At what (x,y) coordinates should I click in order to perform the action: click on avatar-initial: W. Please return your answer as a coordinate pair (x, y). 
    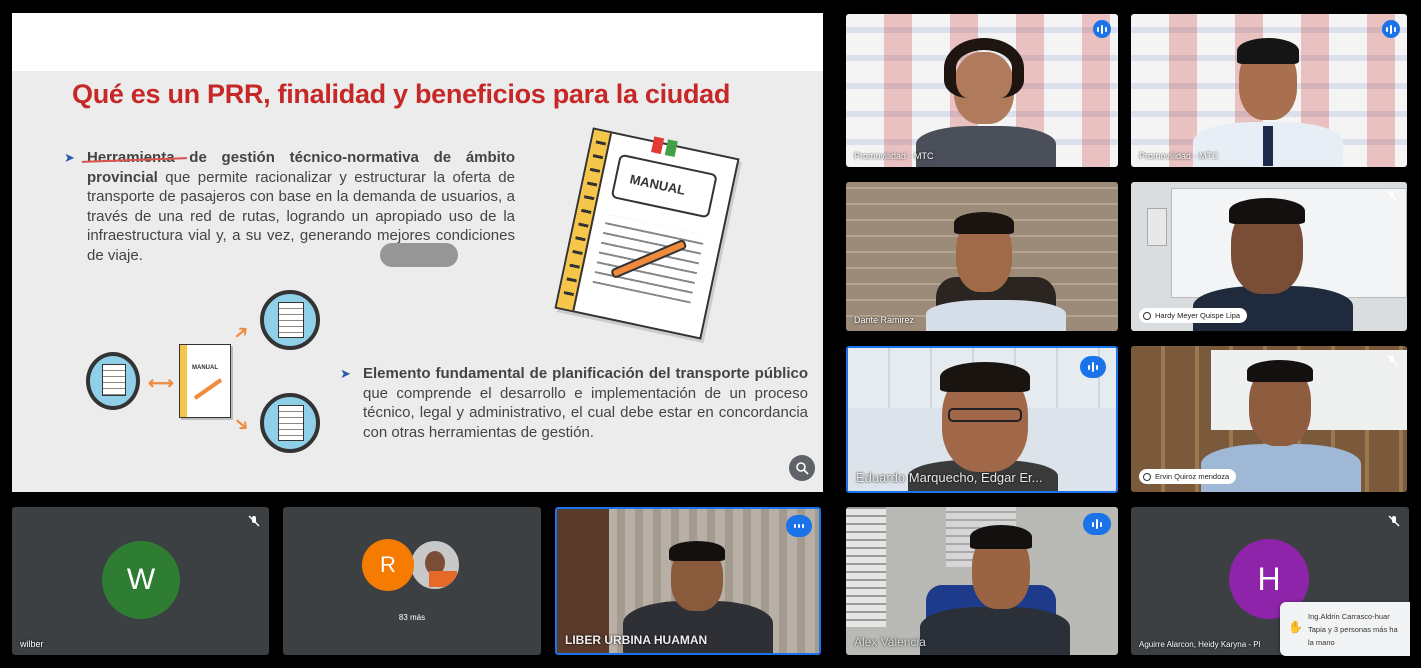
    Looking at the image, I should click on (141, 579).